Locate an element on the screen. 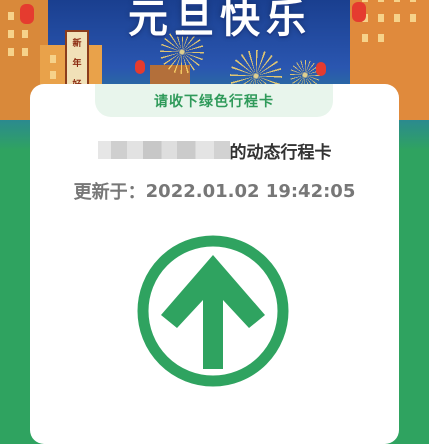 This screenshot has width=429, height=444. up-arrow-circle-icon is located at coordinates (213, 311).